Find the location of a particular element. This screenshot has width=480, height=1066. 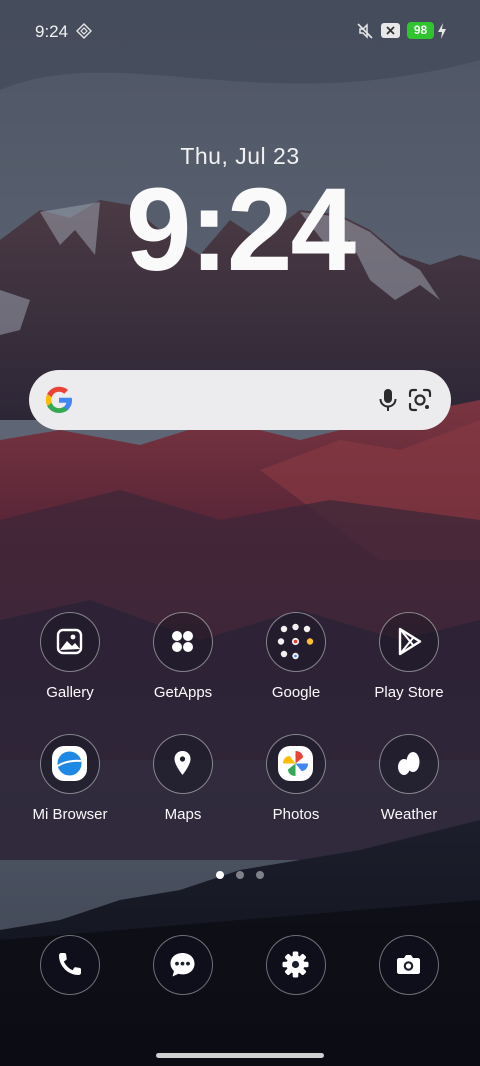

clock-time: 9:24 is located at coordinates (240, 230).